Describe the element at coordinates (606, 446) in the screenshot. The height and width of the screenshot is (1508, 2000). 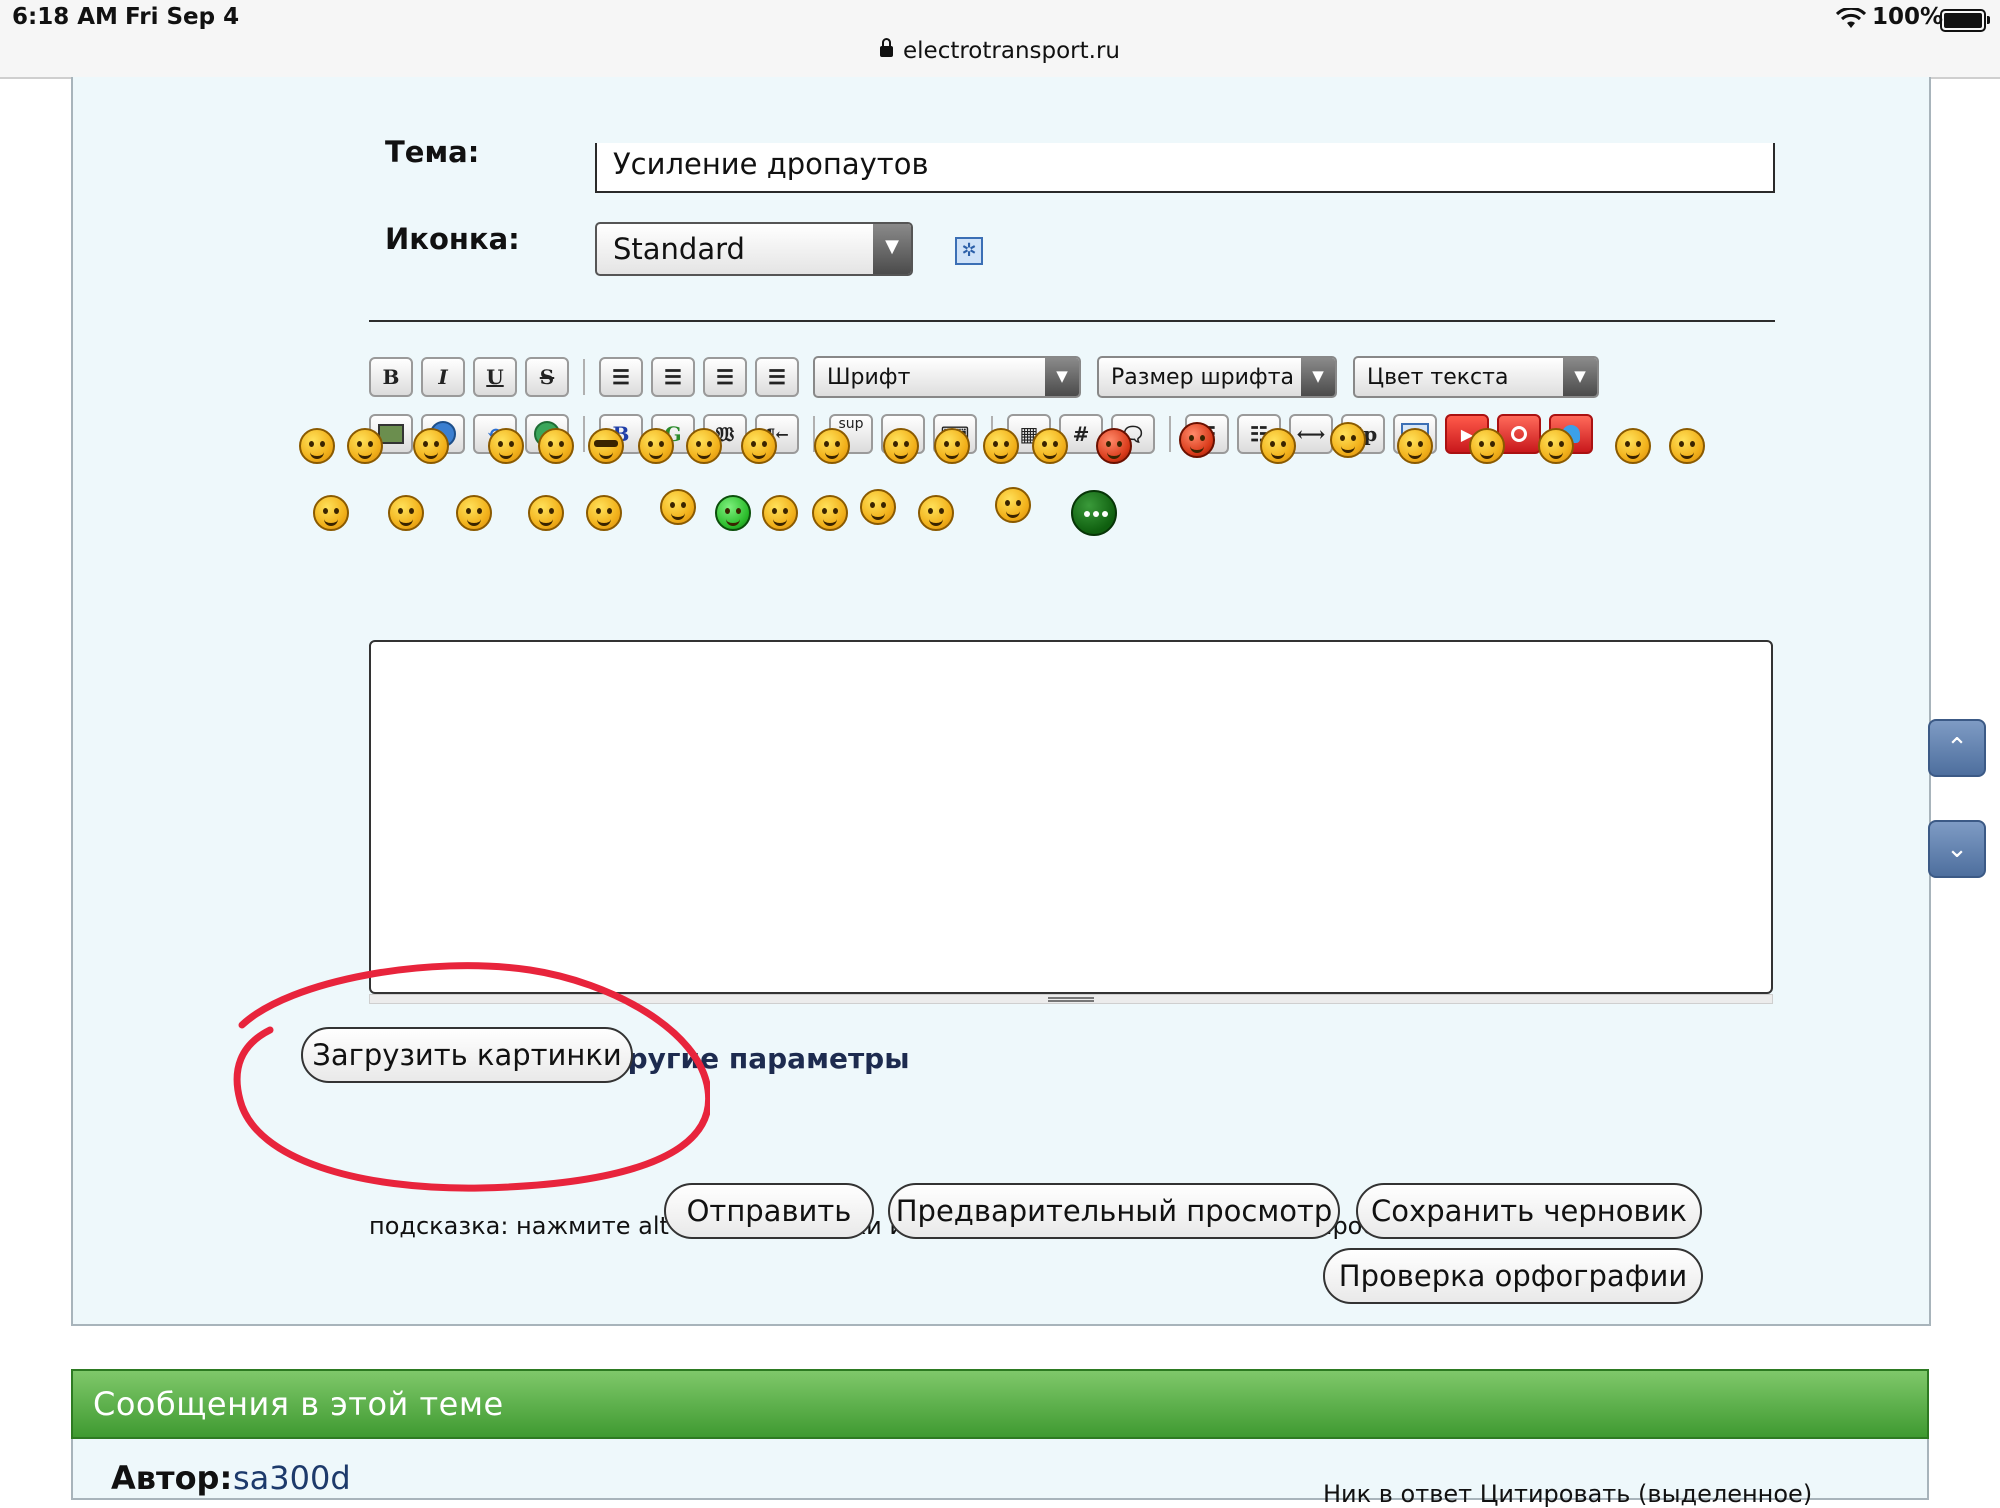
I see `cool-smiley-icon` at that location.